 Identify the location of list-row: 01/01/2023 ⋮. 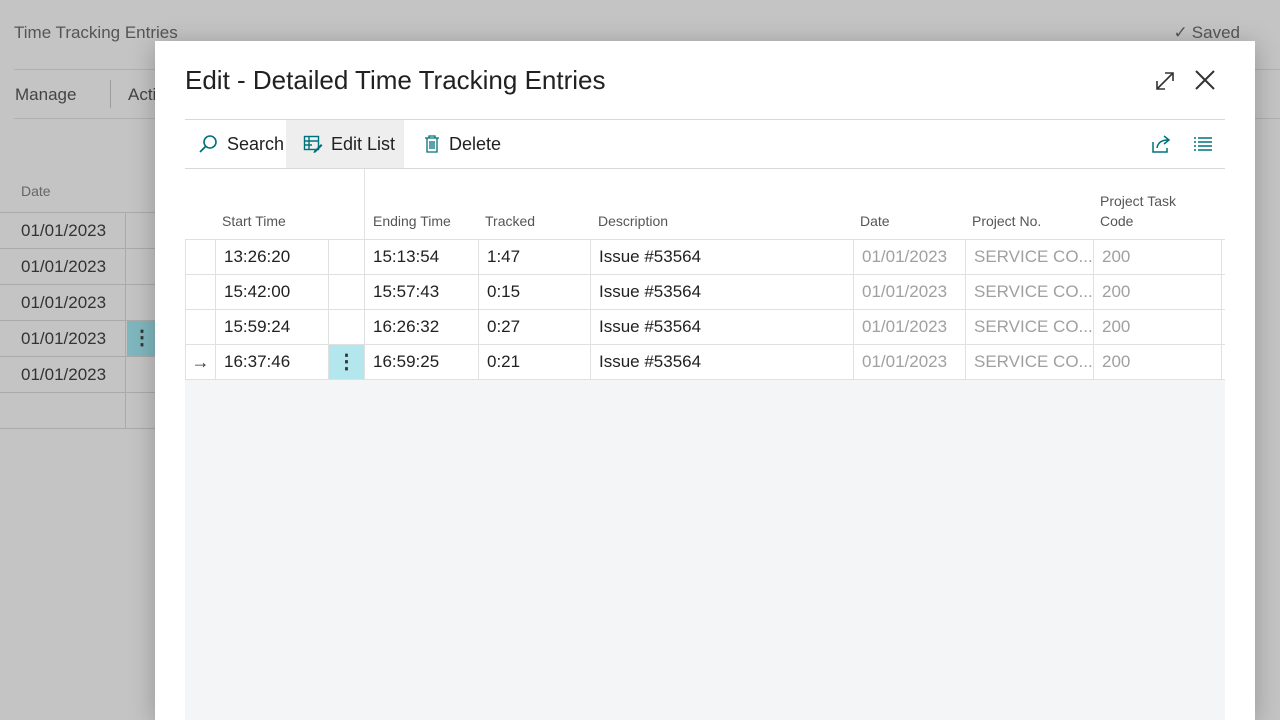
(80, 339).